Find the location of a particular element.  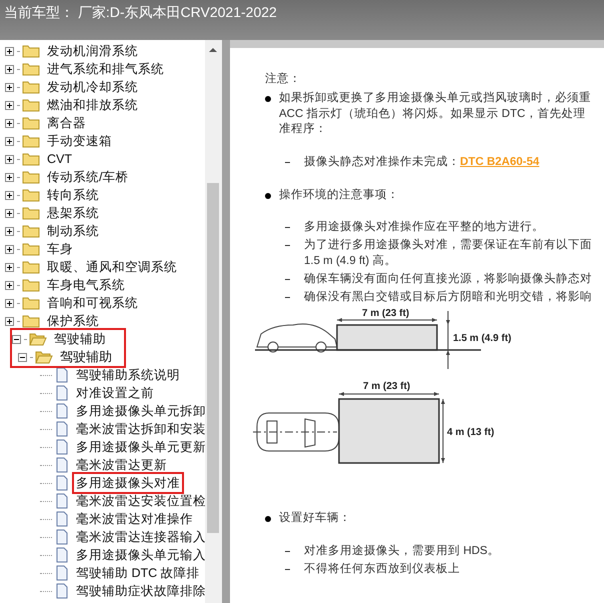

tree-item: 发动机润滑系统 is located at coordinates (92, 51).